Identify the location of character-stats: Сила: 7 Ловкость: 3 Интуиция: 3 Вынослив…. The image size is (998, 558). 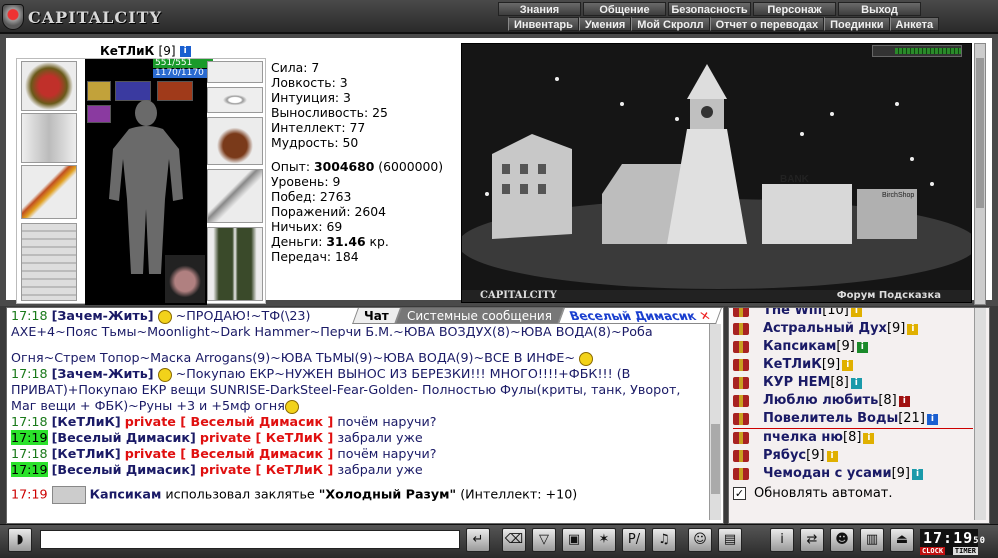
(357, 162).